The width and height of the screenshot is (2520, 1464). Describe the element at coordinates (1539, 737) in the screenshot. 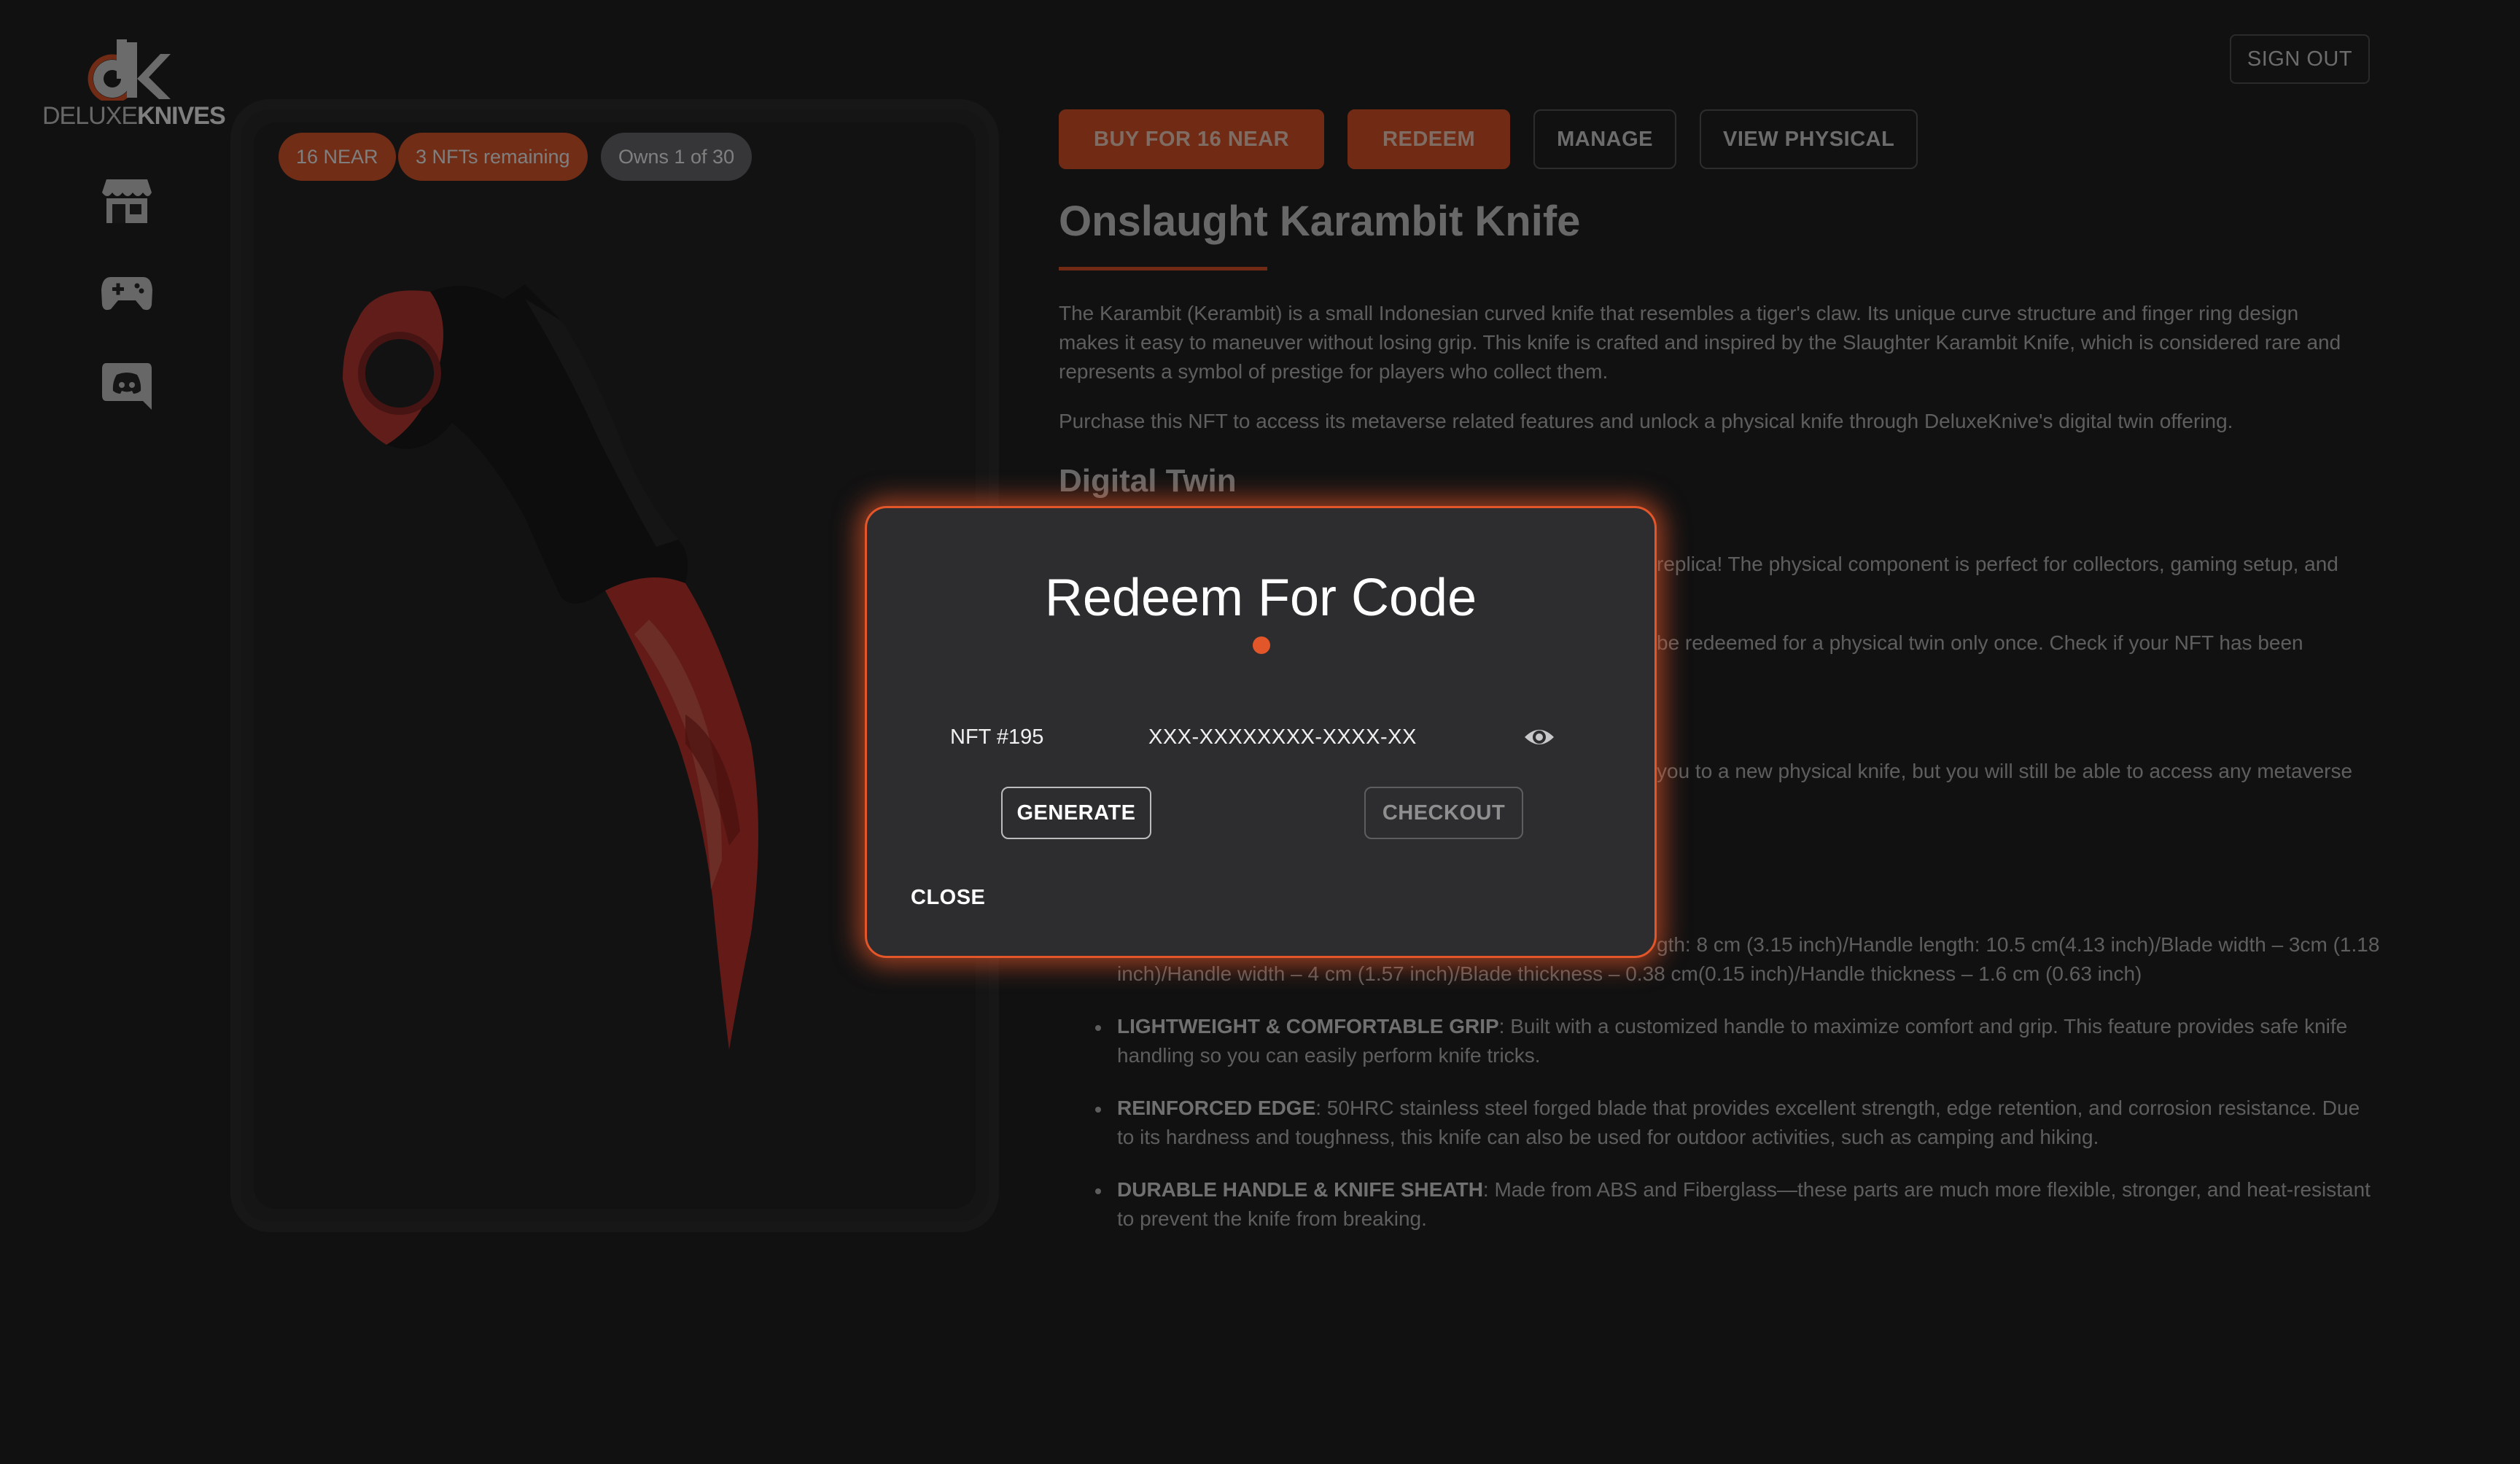

I see `eye-icon` at that location.